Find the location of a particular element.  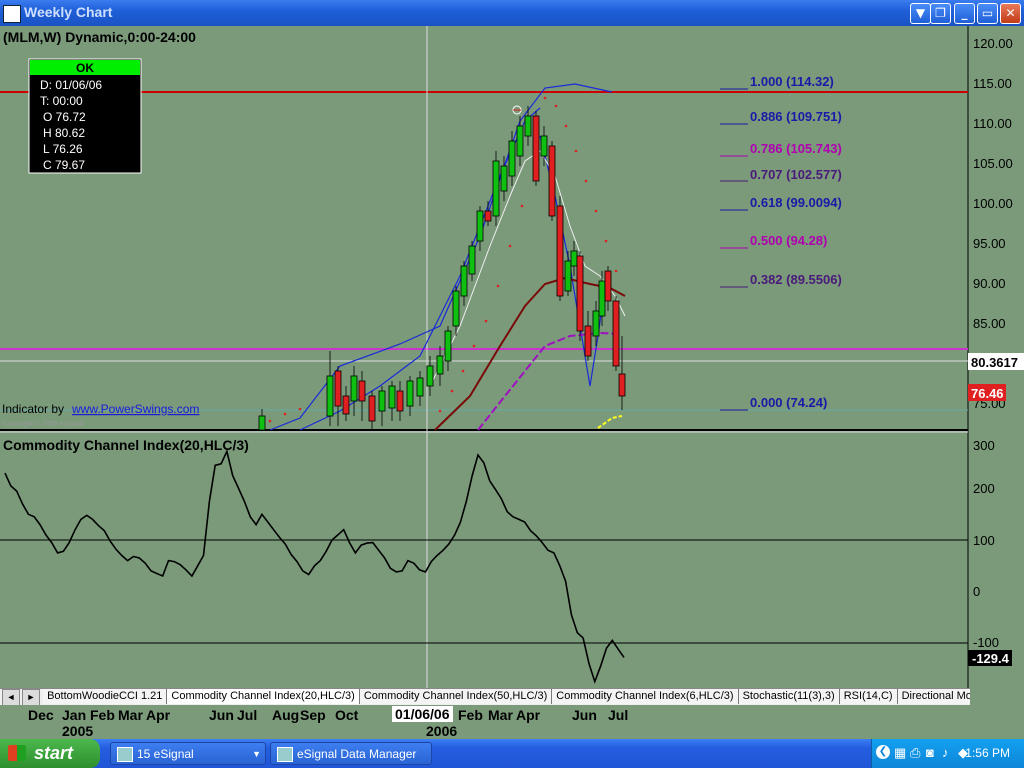

cci-panel-title: Commodity Channel Index(20,HLC/3) is located at coordinates (126, 445).